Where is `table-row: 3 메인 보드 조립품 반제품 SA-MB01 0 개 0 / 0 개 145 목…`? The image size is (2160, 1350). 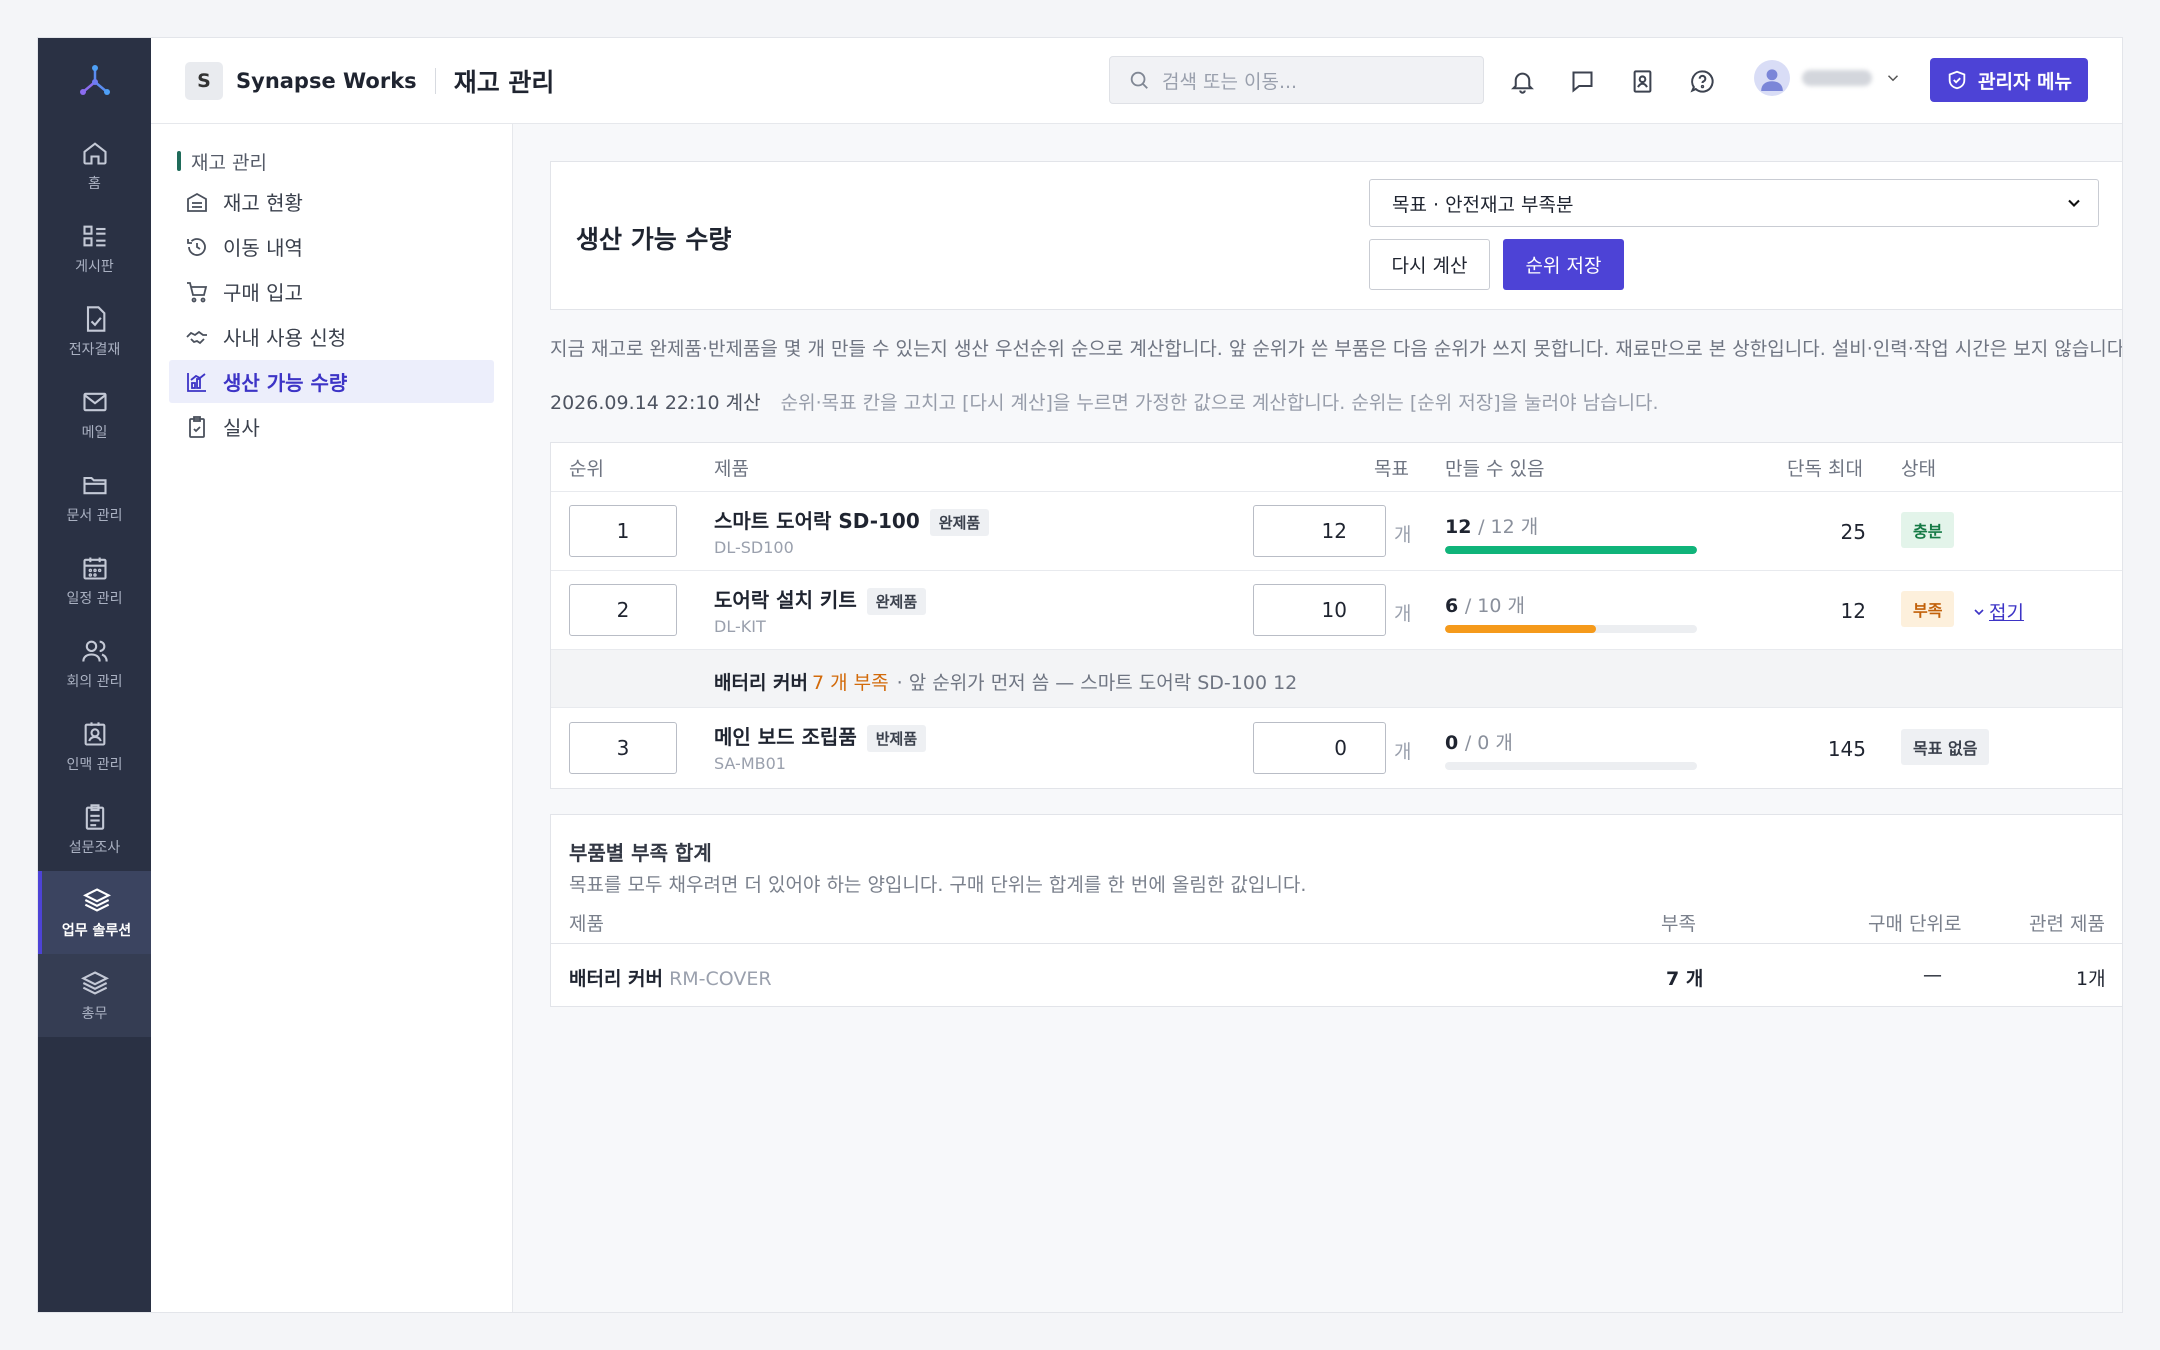 table-row: 3 메인 보드 조립품 반제품 SA-MB01 0 개 0 / 0 개 145 목… is located at coordinates (1336, 748).